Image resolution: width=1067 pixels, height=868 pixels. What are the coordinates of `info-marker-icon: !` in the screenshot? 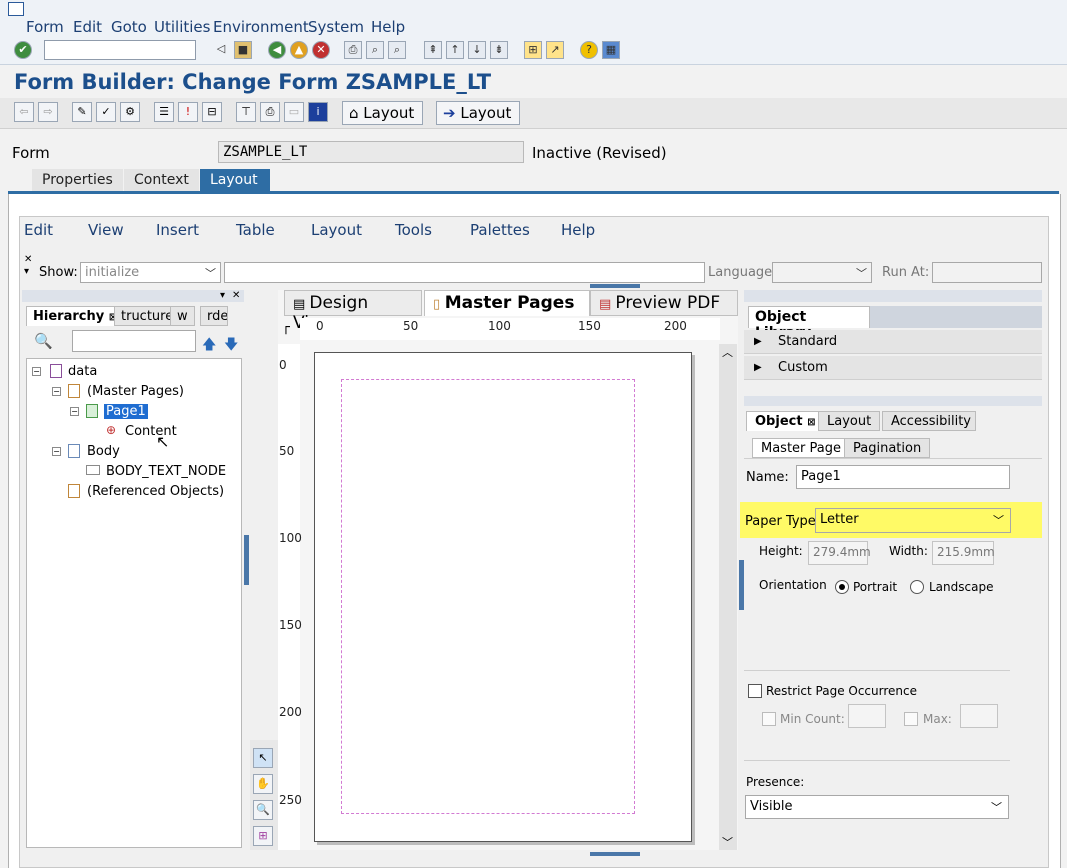 It's located at (188, 112).